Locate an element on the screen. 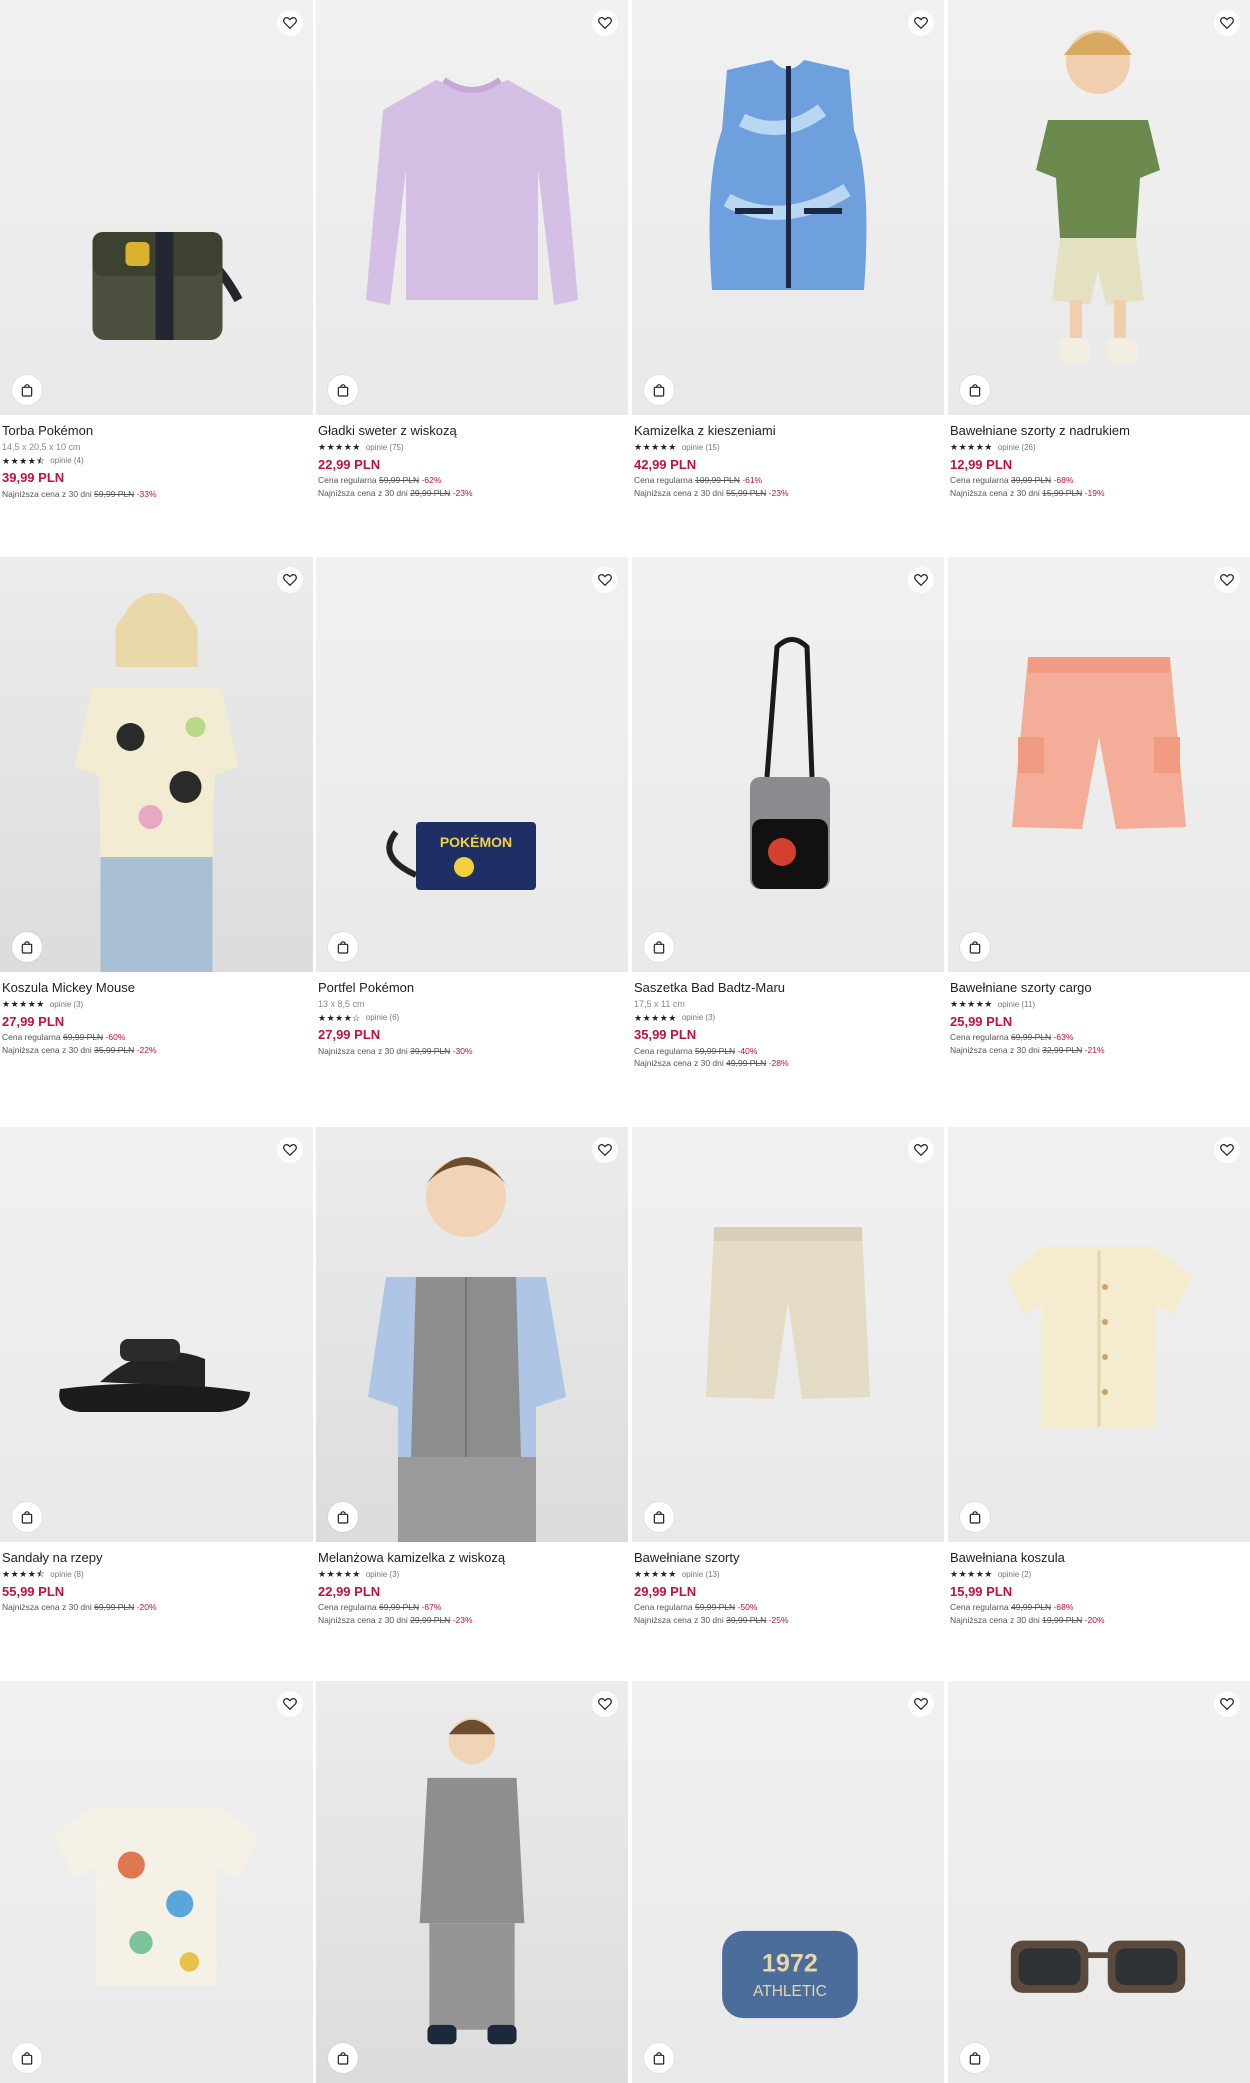 Image resolution: width=1250 pixels, height=2083 pixels. current-price: 15,99 PLN is located at coordinates (981, 1591).